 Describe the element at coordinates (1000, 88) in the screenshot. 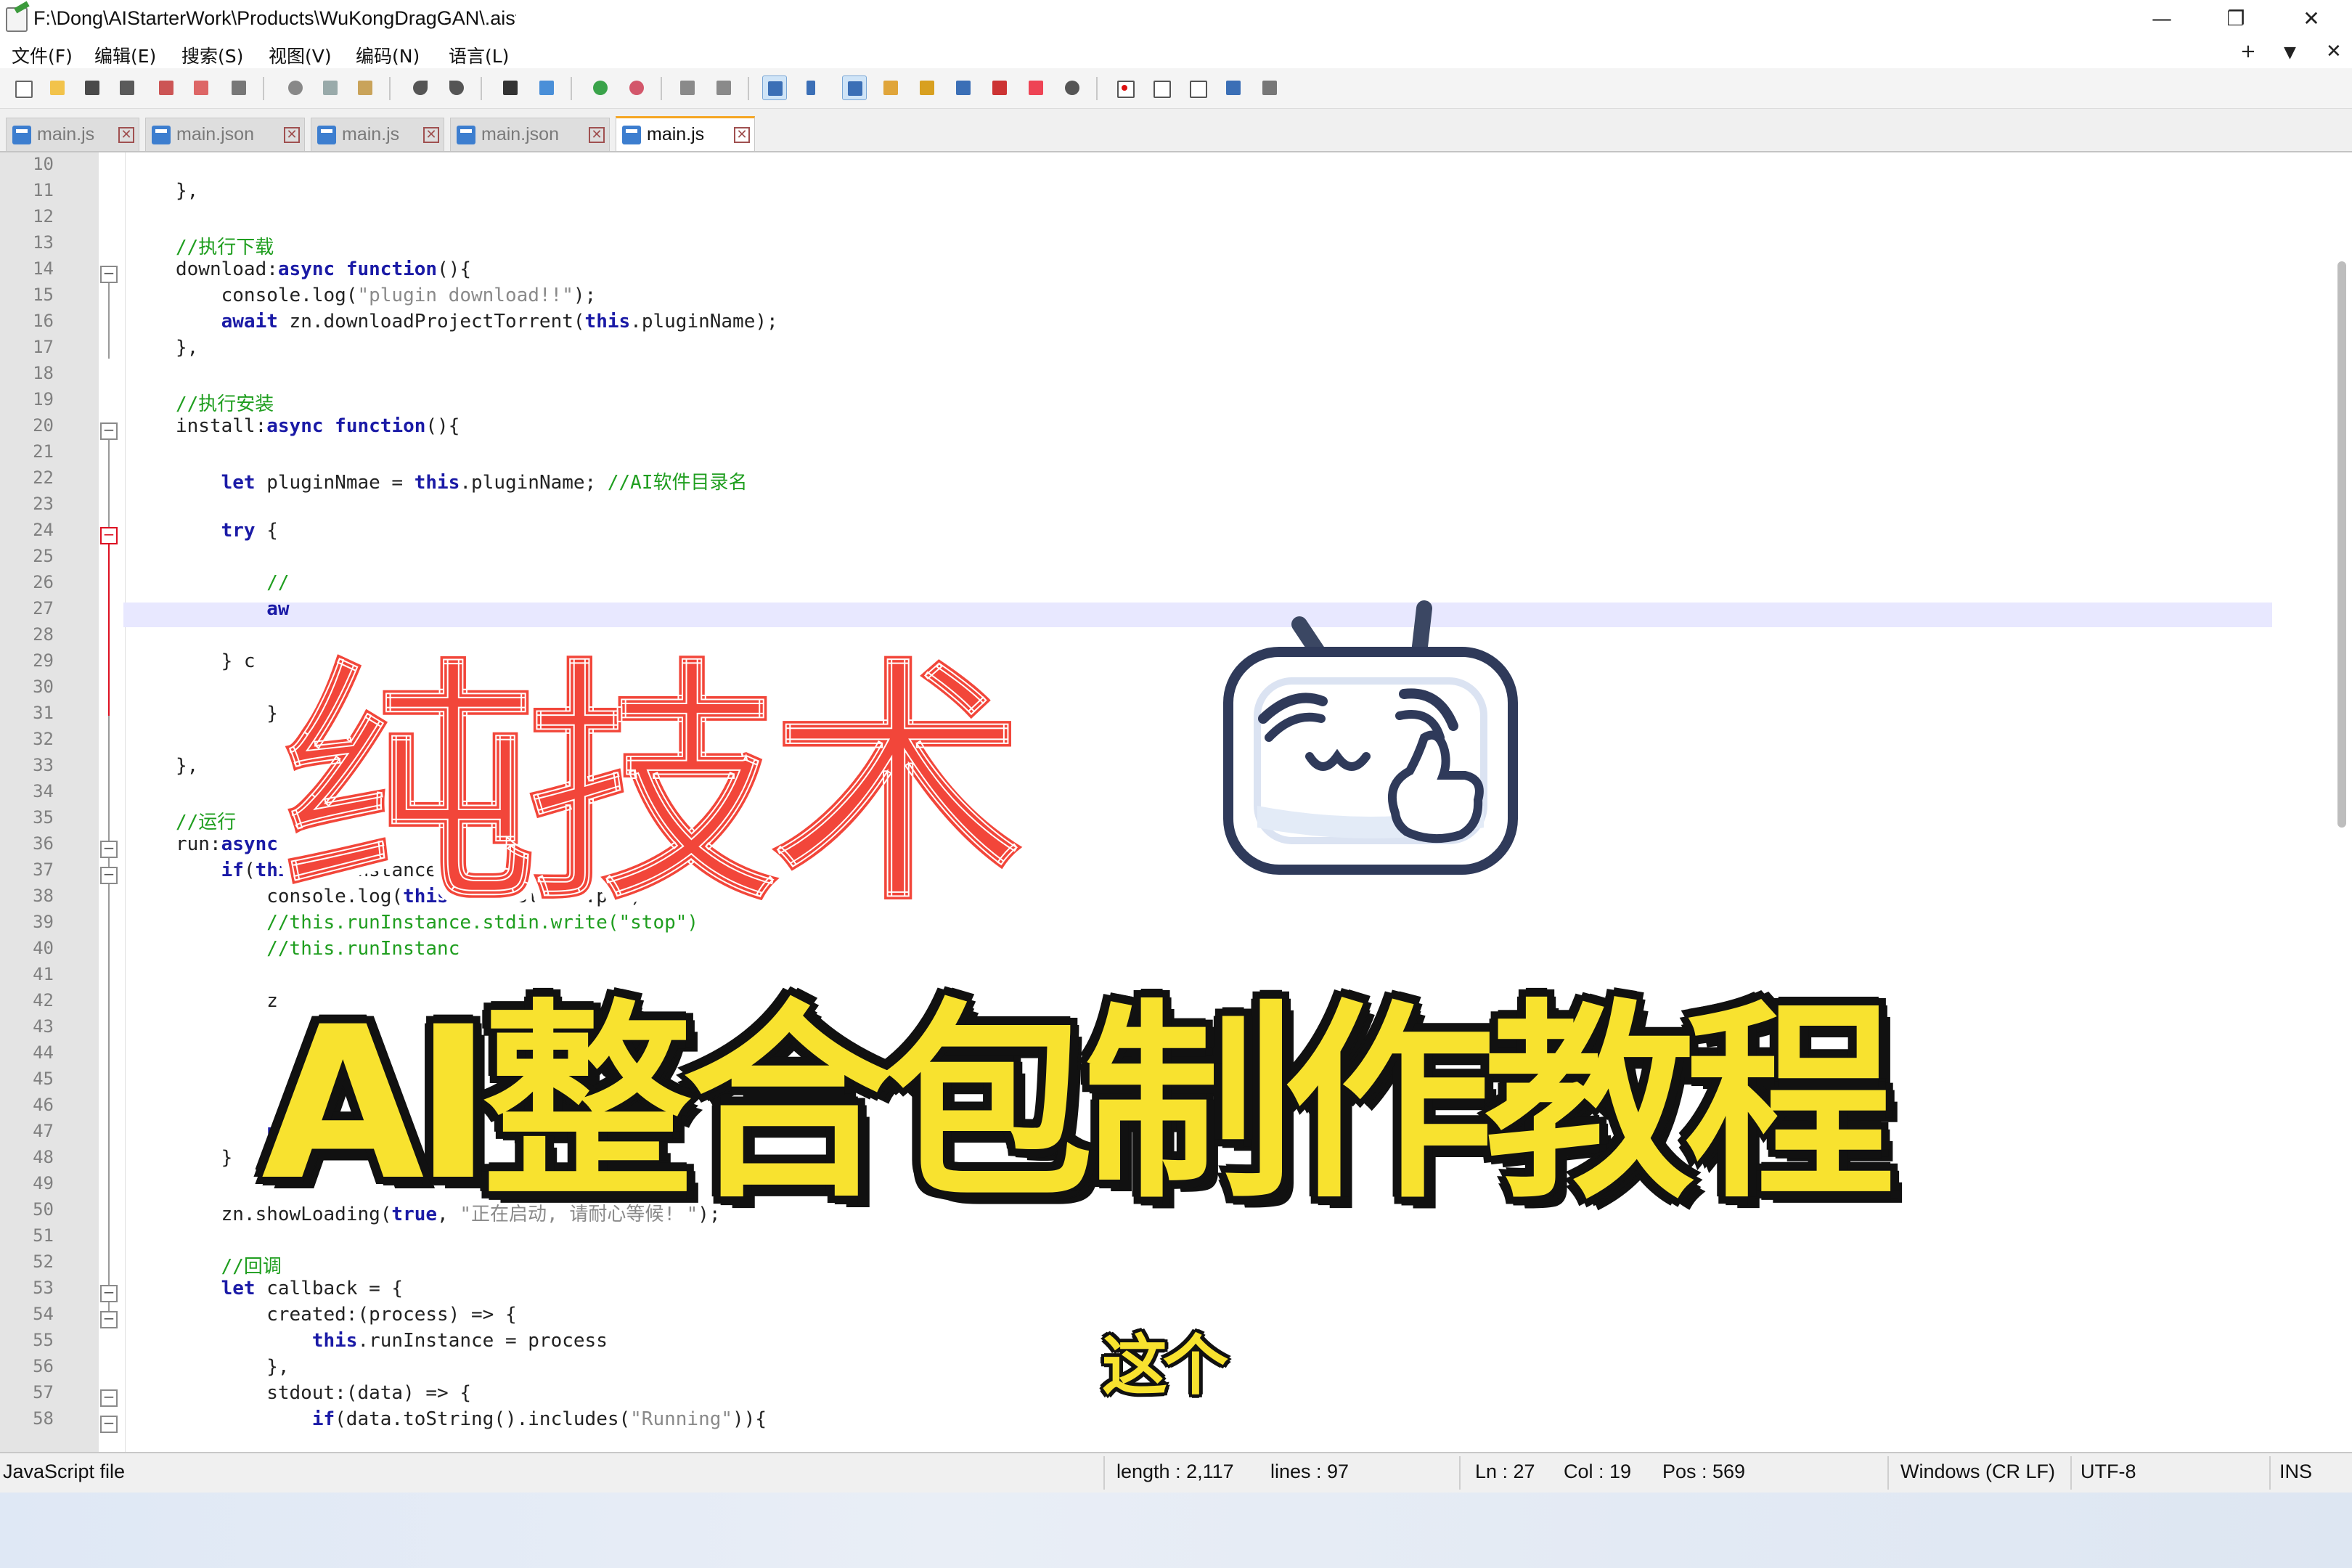

I see `folder-workspace-icon` at that location.